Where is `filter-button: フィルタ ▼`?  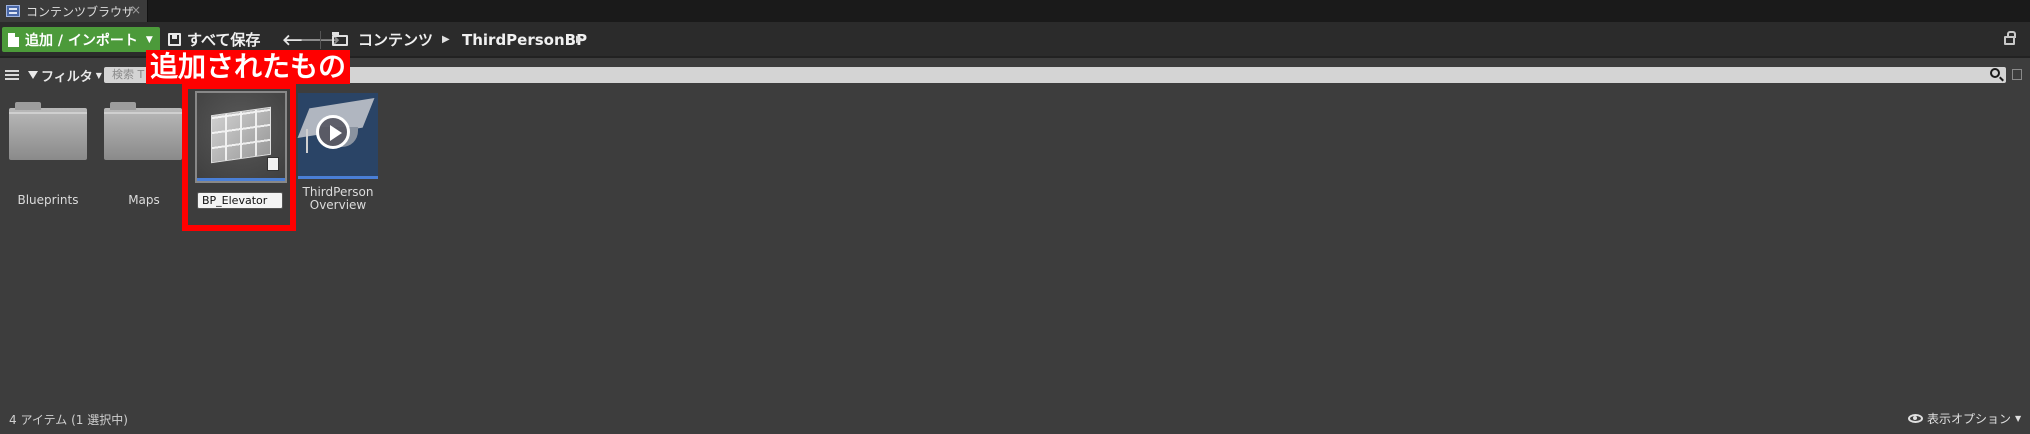 filter-button: フィルタ ▼ is located at coordinates (65, 75).